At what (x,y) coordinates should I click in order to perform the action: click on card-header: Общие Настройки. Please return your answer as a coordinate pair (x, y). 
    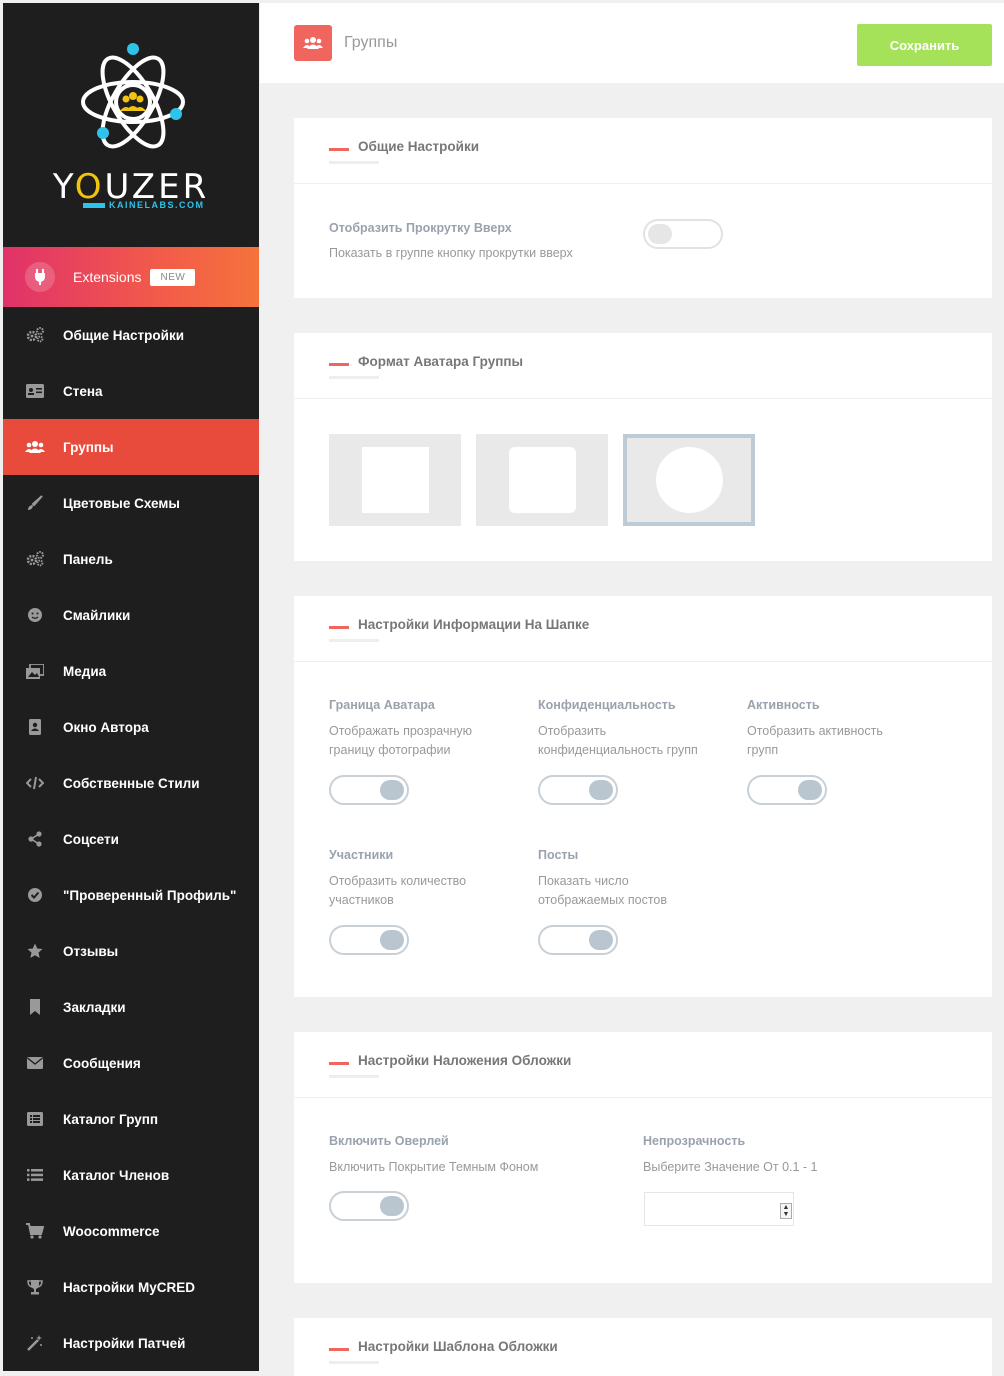
    Looking at the image, I should click on (643, 151).